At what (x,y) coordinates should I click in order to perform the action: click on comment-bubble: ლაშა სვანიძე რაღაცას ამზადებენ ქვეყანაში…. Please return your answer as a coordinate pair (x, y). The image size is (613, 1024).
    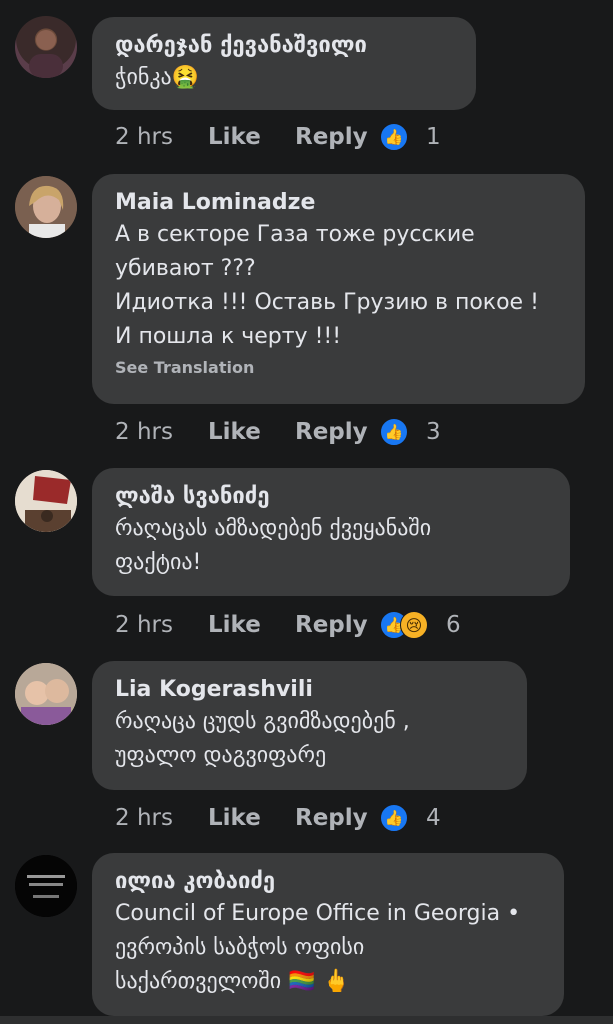
    Looking at the image, I should click on (331, 532).